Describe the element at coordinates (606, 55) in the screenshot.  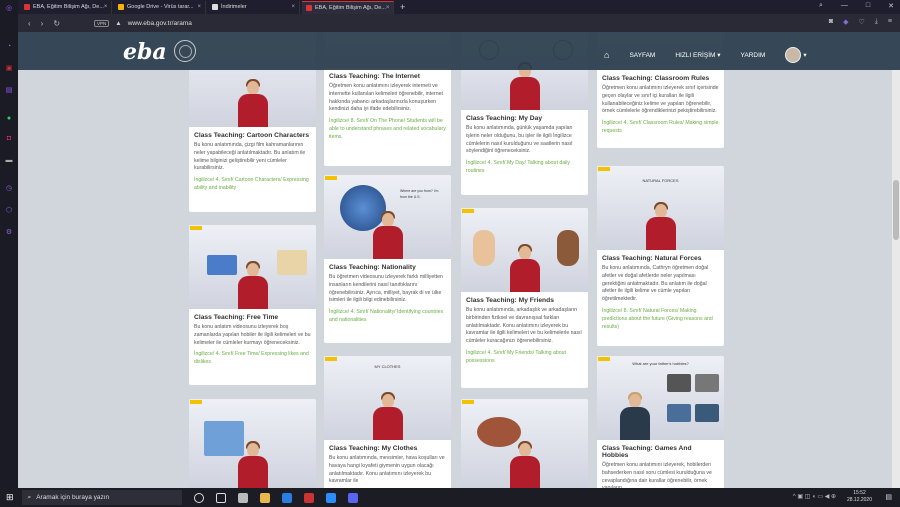
I see `home-icon: ⌂` at that location.